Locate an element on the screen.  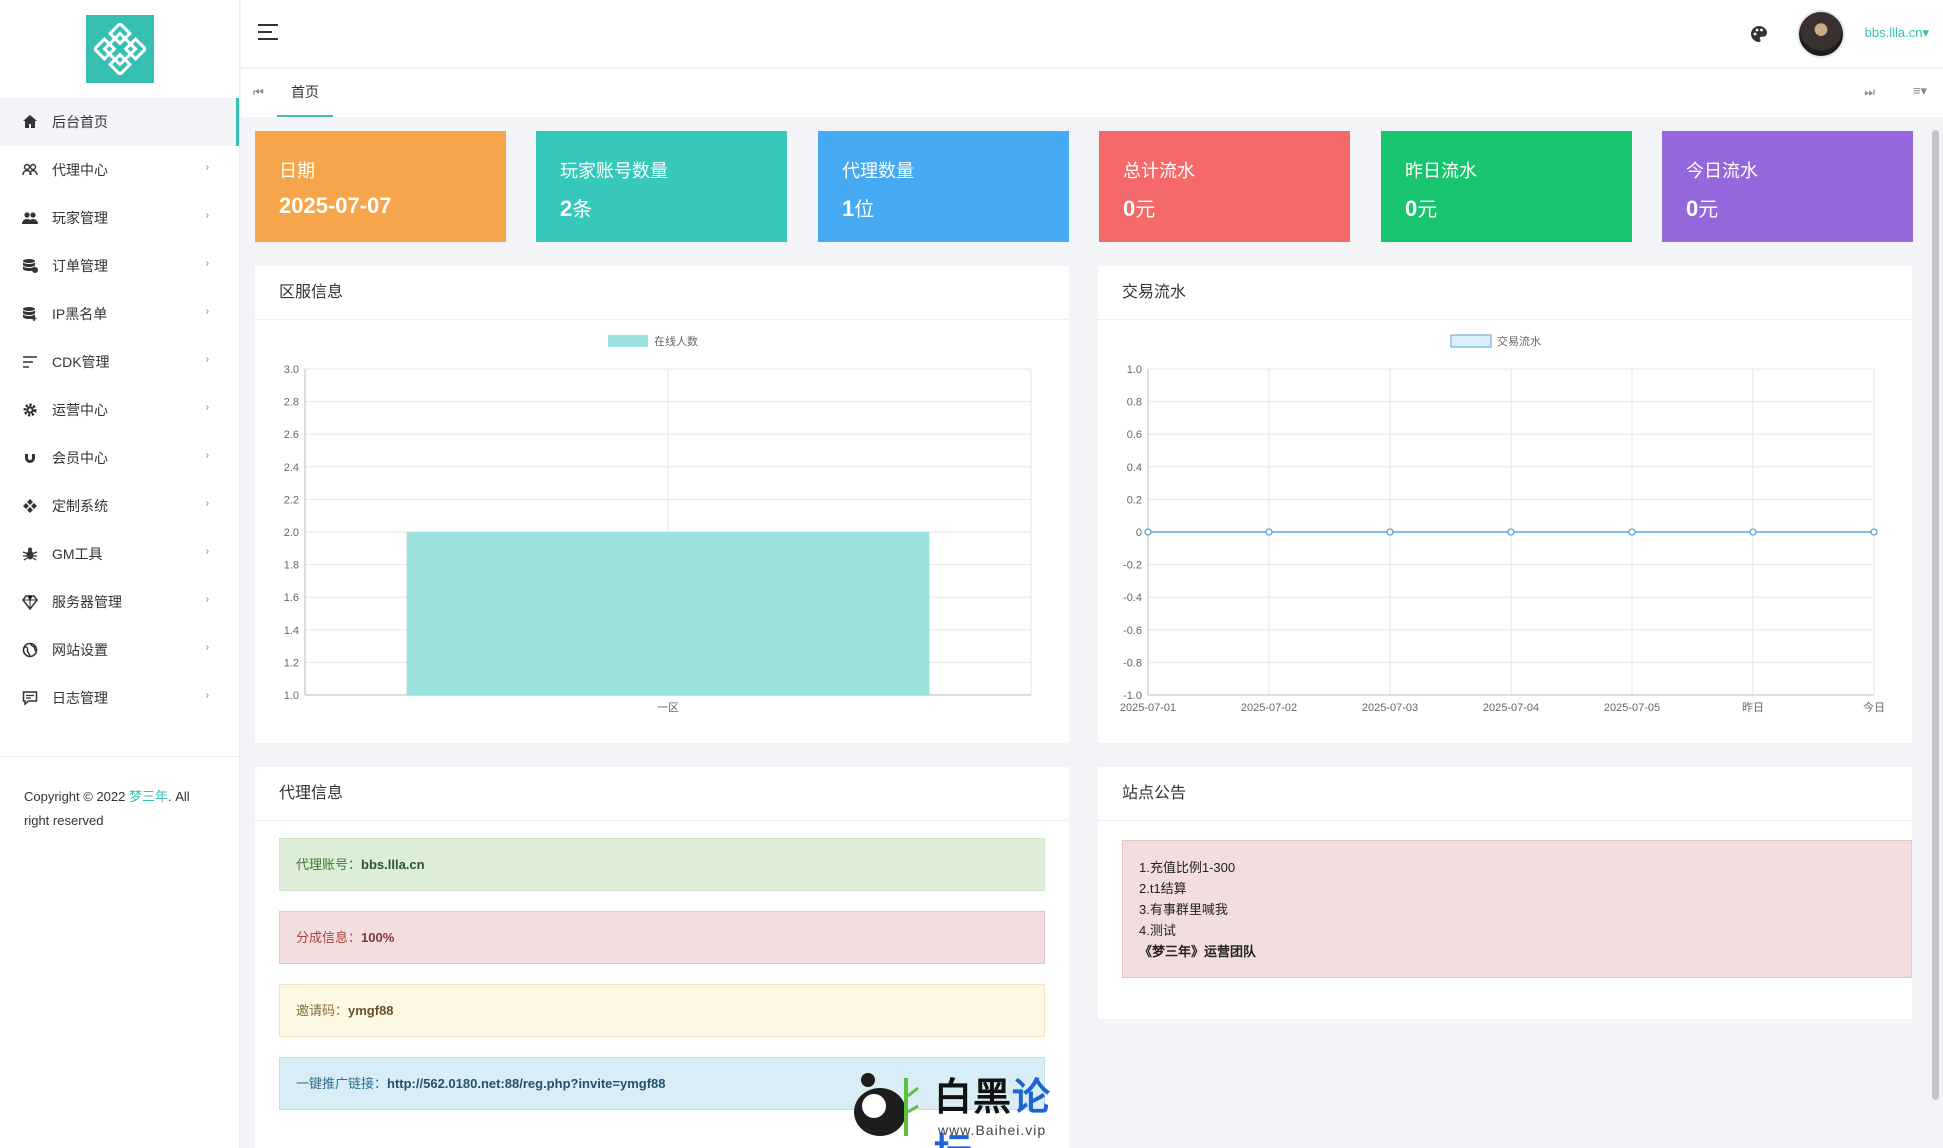
sidebar-item: CDK管理 › is located at coordinates (119, 362).